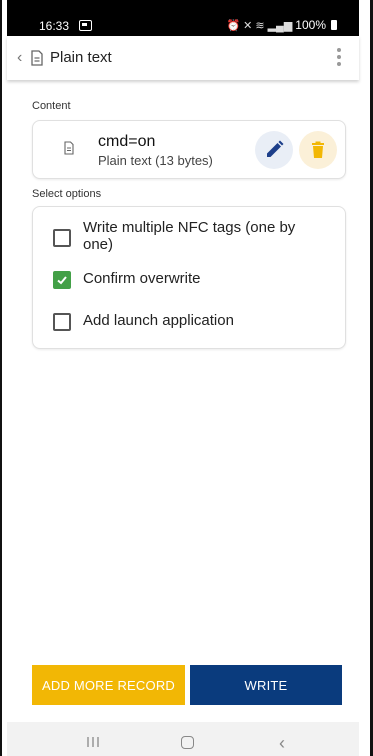 The width and height of the screenshot is (373, 756). What do you see at coordinates (260, 25) in the screenshot?
I see `wifi-icon: ≋` at bounding box center [260, 25].